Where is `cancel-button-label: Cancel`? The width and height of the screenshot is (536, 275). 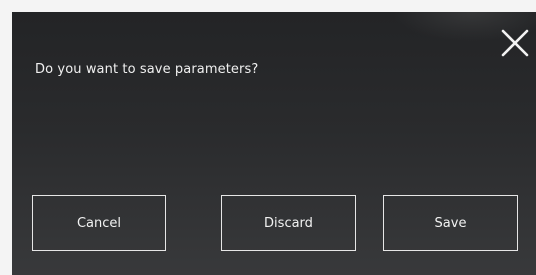 cancel-button-label: Cancel is located at coordinates (99, 223).